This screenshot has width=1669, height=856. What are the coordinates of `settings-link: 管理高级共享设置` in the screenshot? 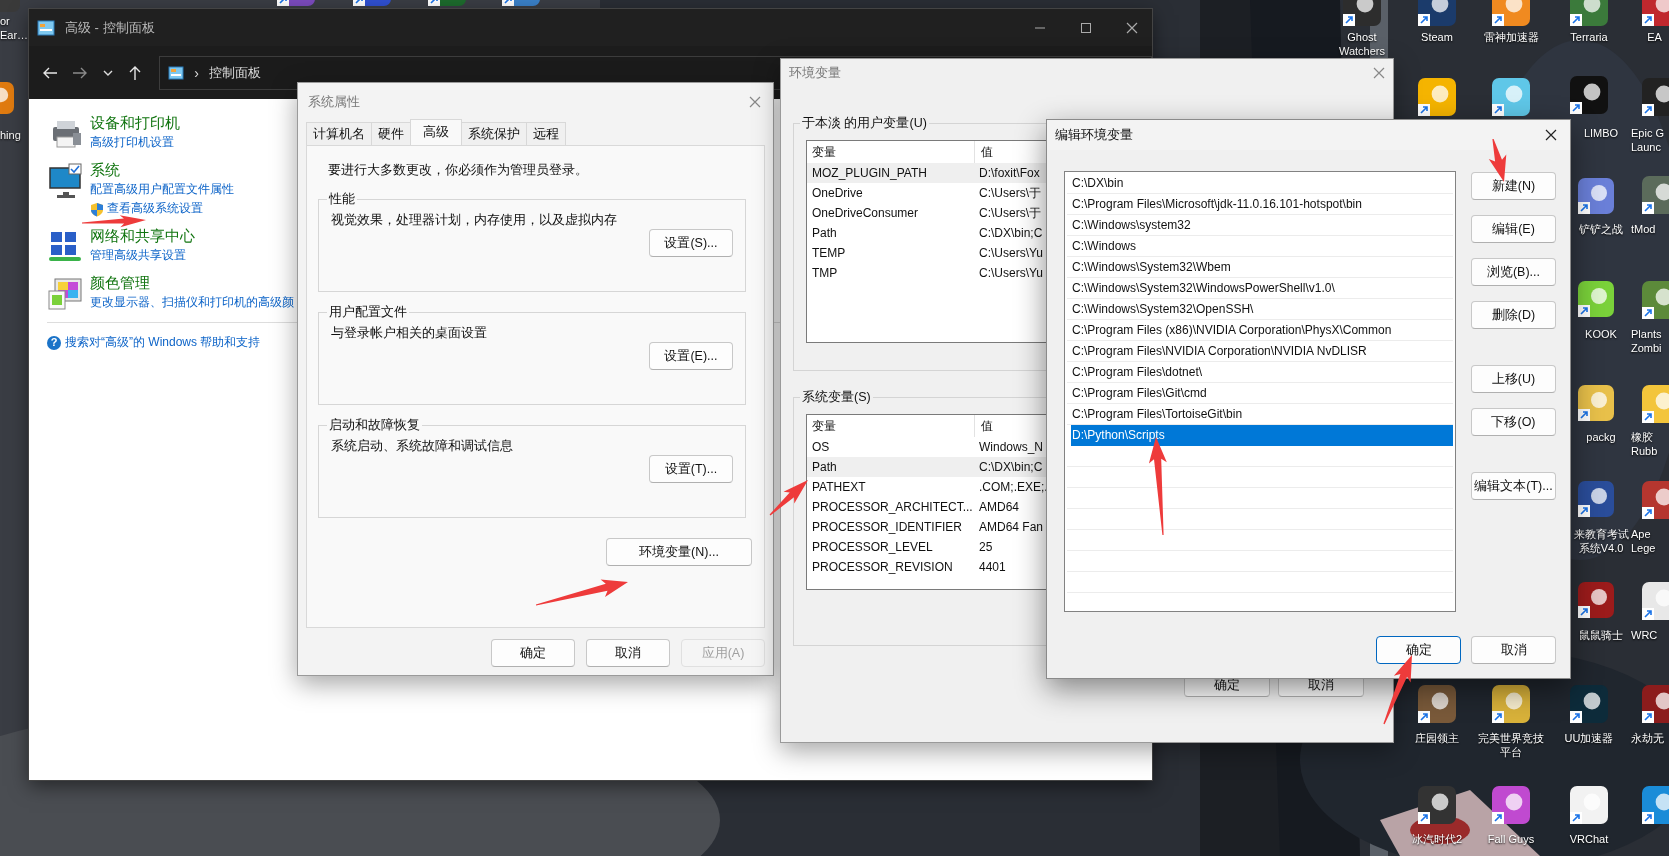 It's located at (138, 255).